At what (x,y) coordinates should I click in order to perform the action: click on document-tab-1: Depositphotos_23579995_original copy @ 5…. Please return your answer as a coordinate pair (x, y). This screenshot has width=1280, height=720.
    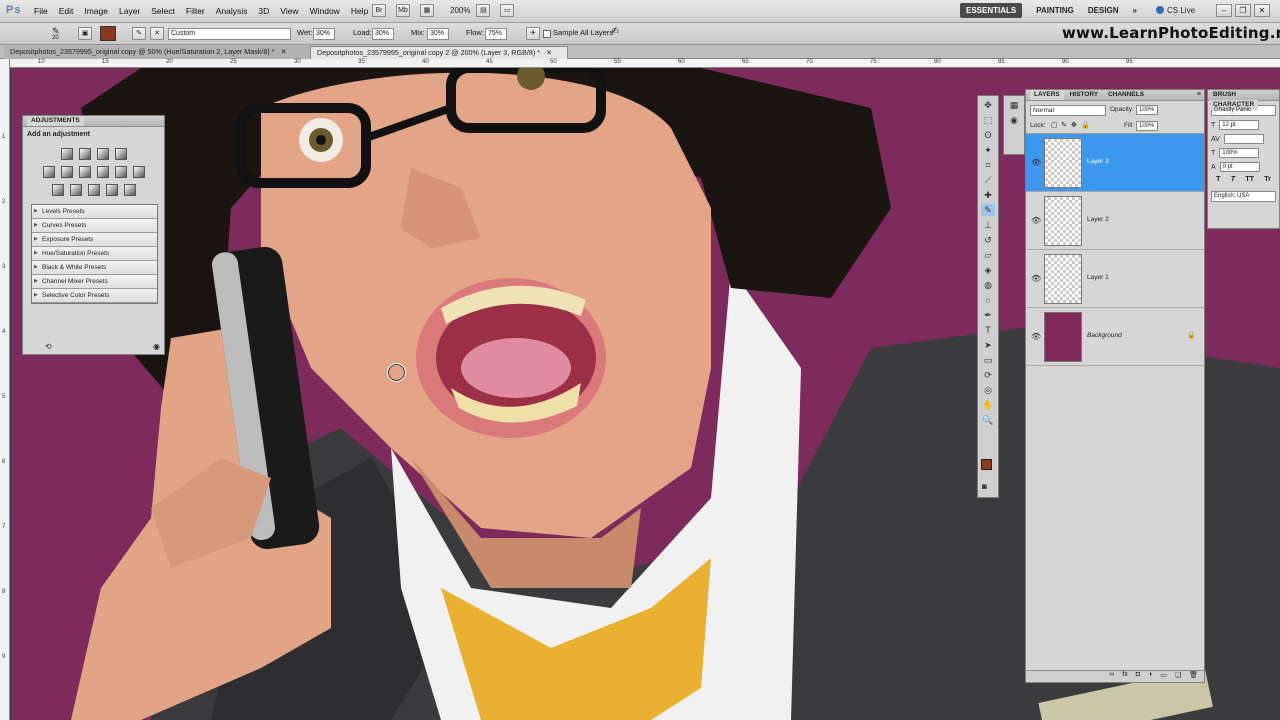
    Looking at the image, I should click on (157, 52).